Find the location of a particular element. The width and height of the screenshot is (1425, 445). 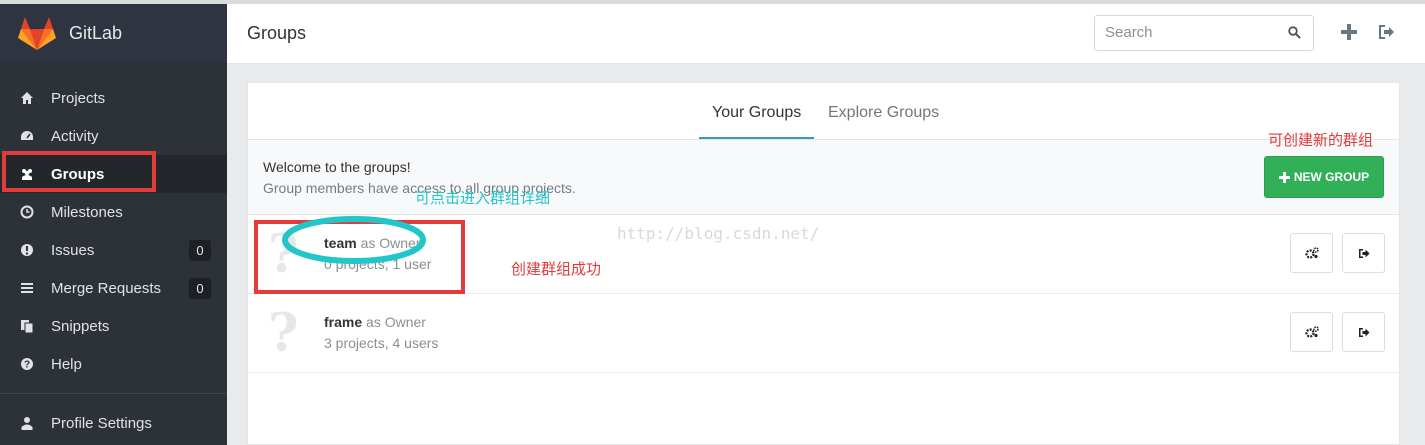

group-role: as Owner is located at coordinates (396, 322).